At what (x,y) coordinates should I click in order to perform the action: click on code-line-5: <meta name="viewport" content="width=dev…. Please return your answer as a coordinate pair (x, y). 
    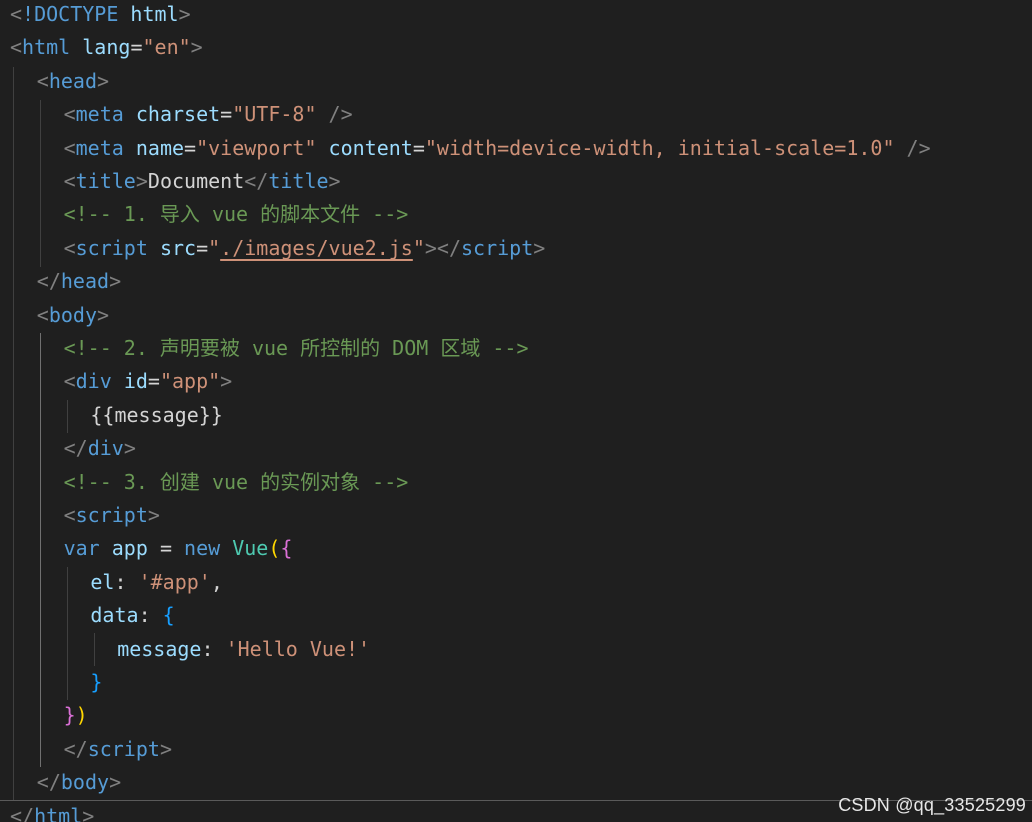
    Looking at the image, I should click on (497, 148).